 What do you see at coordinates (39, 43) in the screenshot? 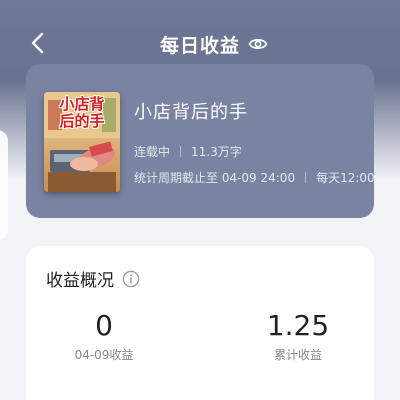
I see `chevron-left-icon` at bounding box center [39, 43].